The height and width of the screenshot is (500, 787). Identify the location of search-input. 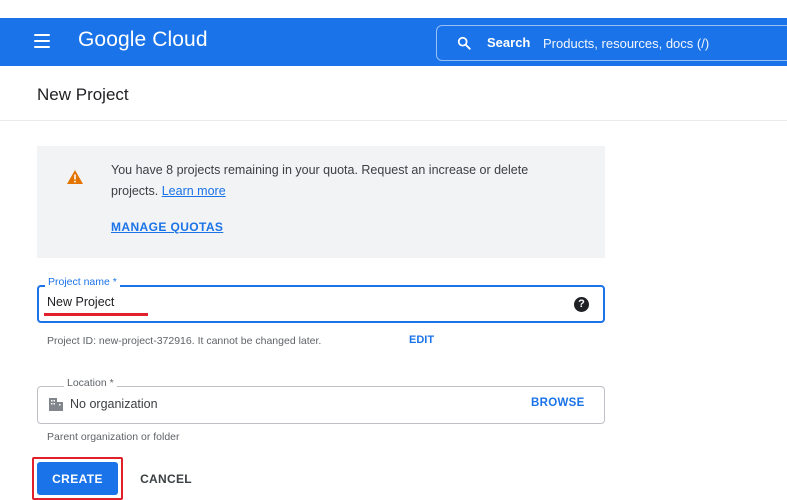
(665, 43).